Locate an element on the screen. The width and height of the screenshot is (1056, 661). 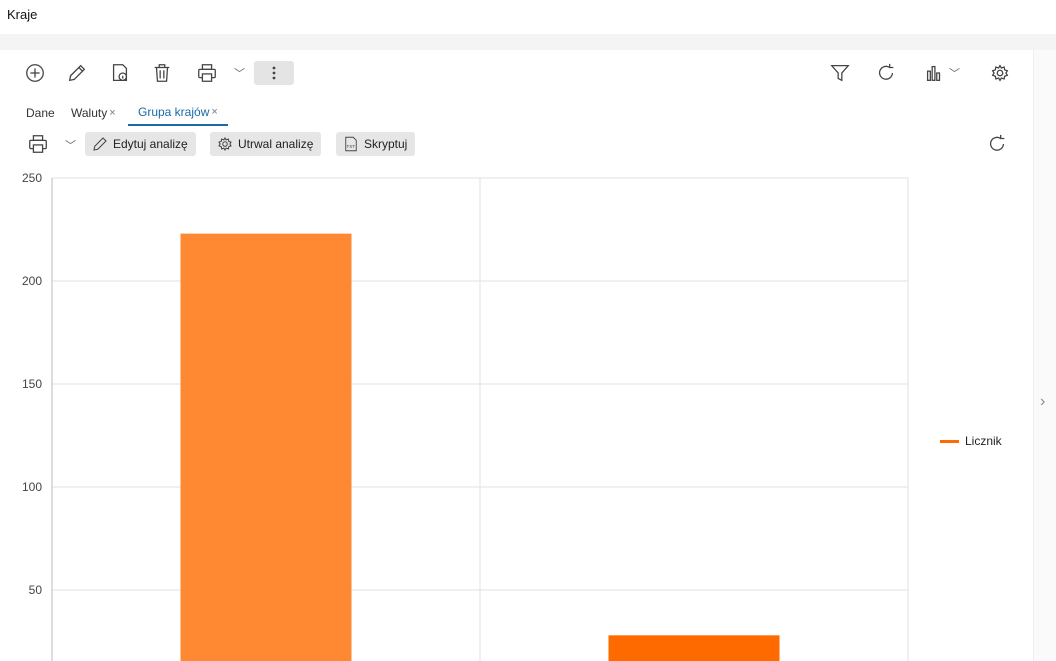
delete-button is located at coordinates (162, 73).